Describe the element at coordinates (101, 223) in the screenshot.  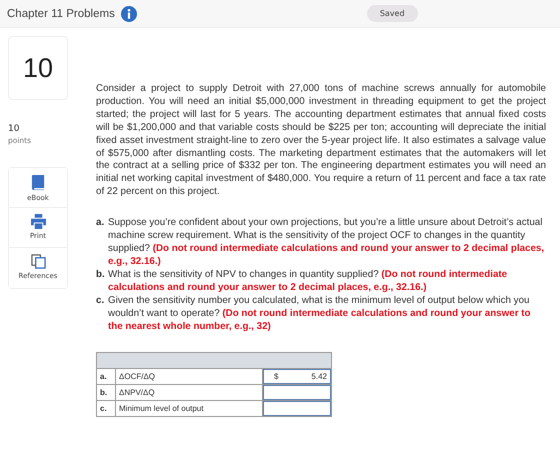
I see `question-letter: a.` at that location.